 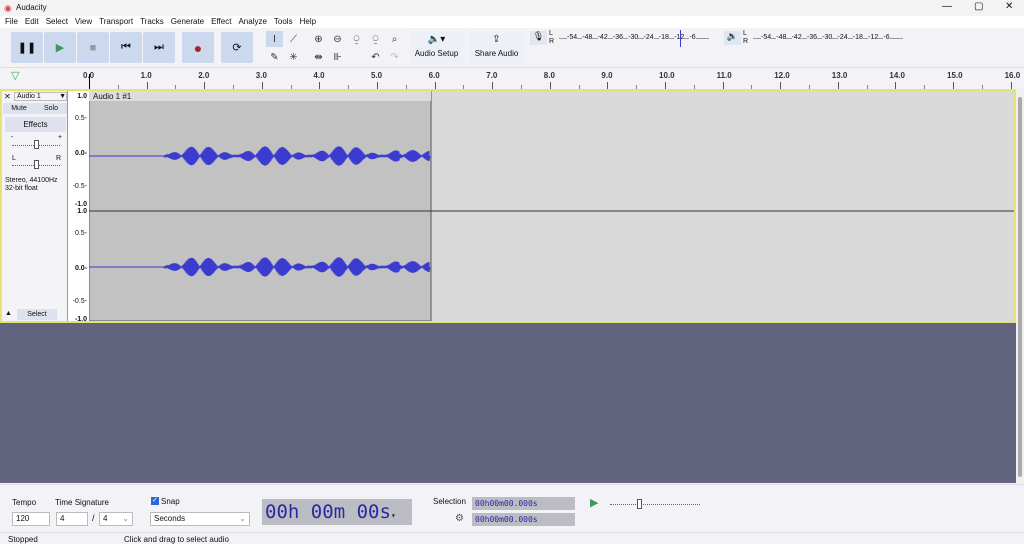 What do you see at coordinates (35, 124) in the screenshot?
I see `effects-button: Effects` at bounding box center [35, 124].